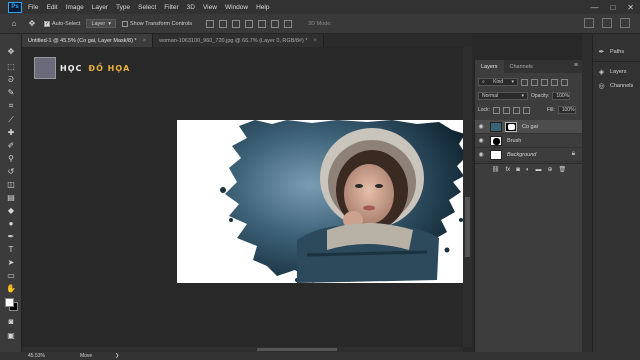 The width and height of the screenshot is (640, 360). What do you see at coordinates (11, 92) in the screenshot?
I see `quick-select-tool-icon: ✎` at bounding box center [11, 92].